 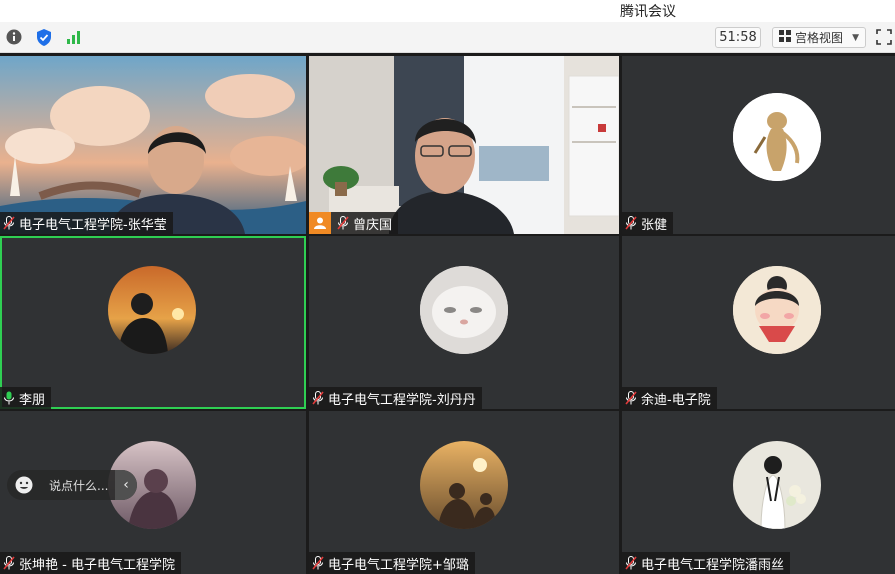 What do you see at coordinates (855, 37) in the screenshot?
I see `chevron-down-icon: ▼` at bounding box center [855, 37].